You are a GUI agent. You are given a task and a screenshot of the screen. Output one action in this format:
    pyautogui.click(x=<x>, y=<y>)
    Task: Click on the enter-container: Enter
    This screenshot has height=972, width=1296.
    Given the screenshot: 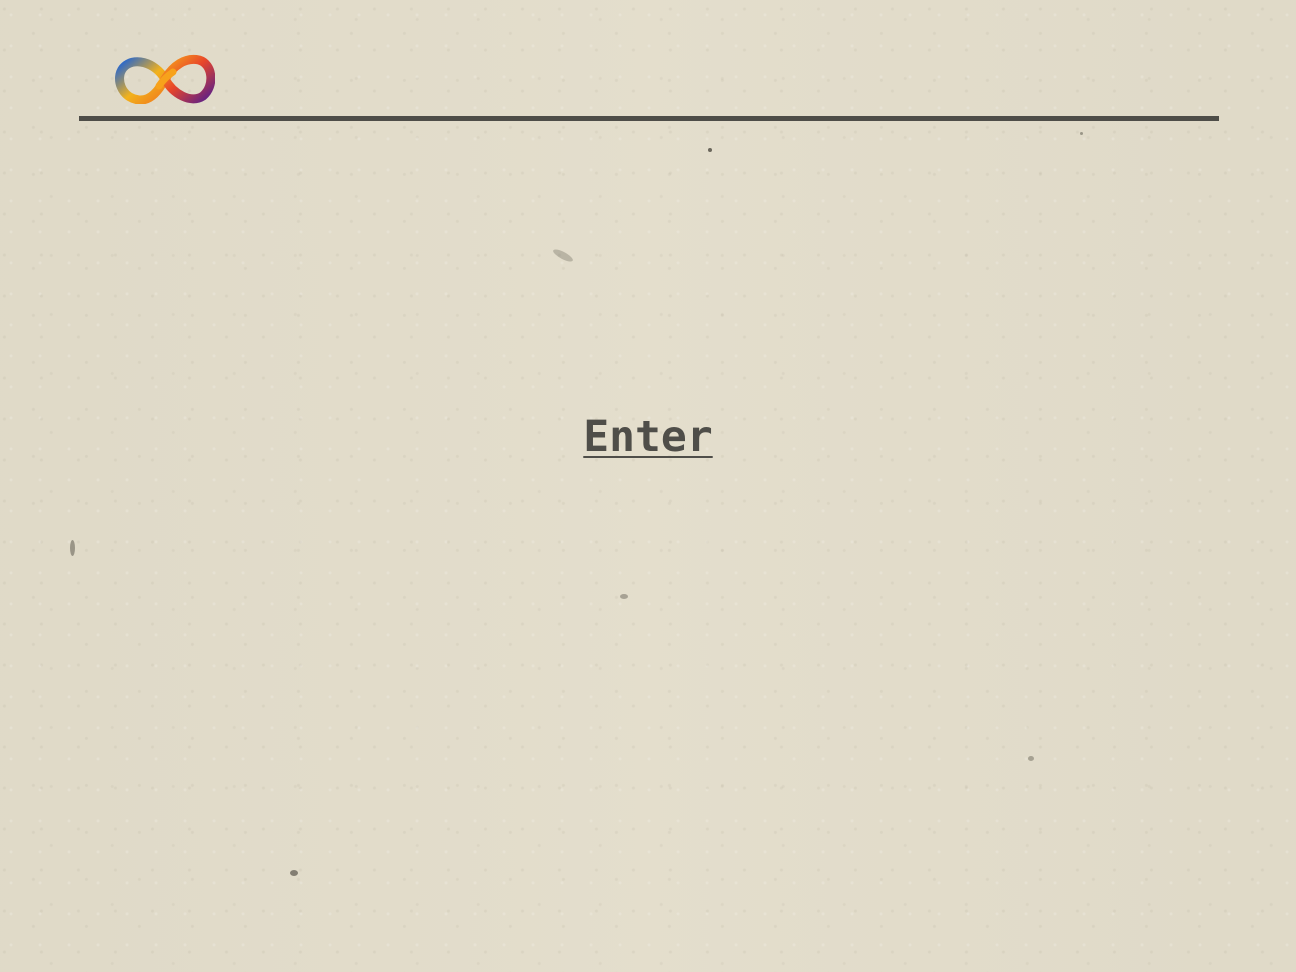 What is the action you would take?
    pyautogui.click(x=648, y=437)
    